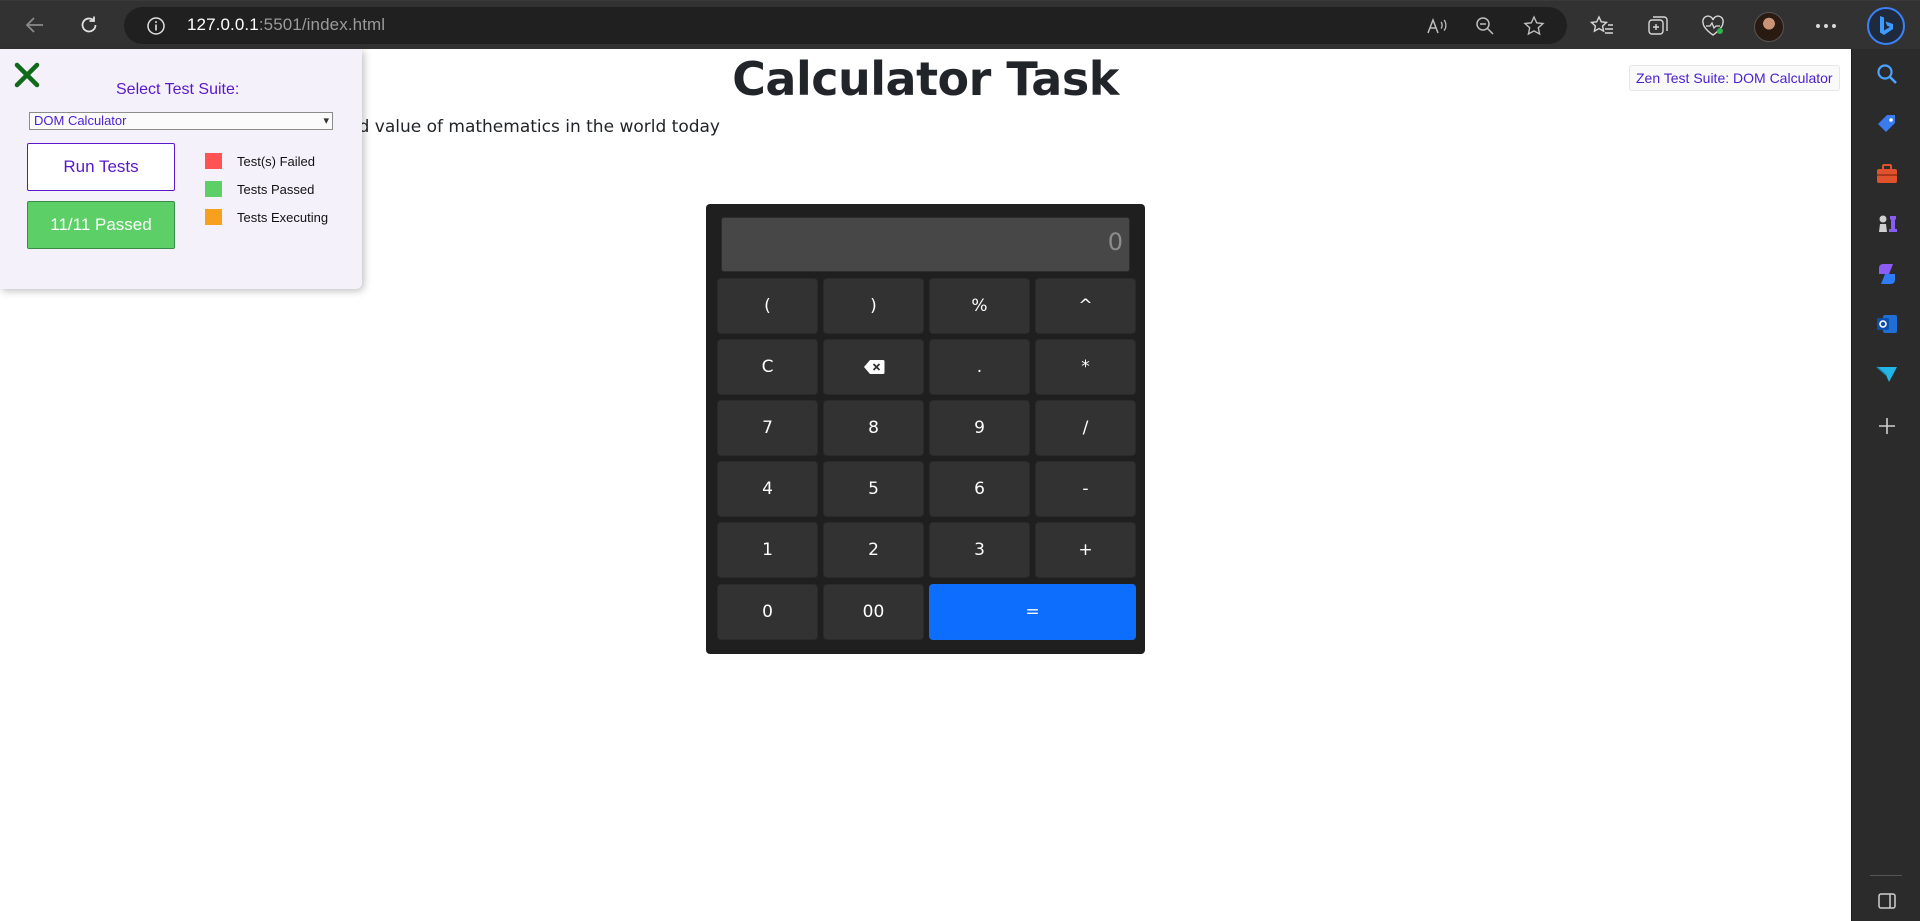 Image resolution: width=1920 pixels, height=921 pixels. Describe the element at coordinates (101, 167) in the screenshot. I see `run-tests-button: Run Tests` at that location.